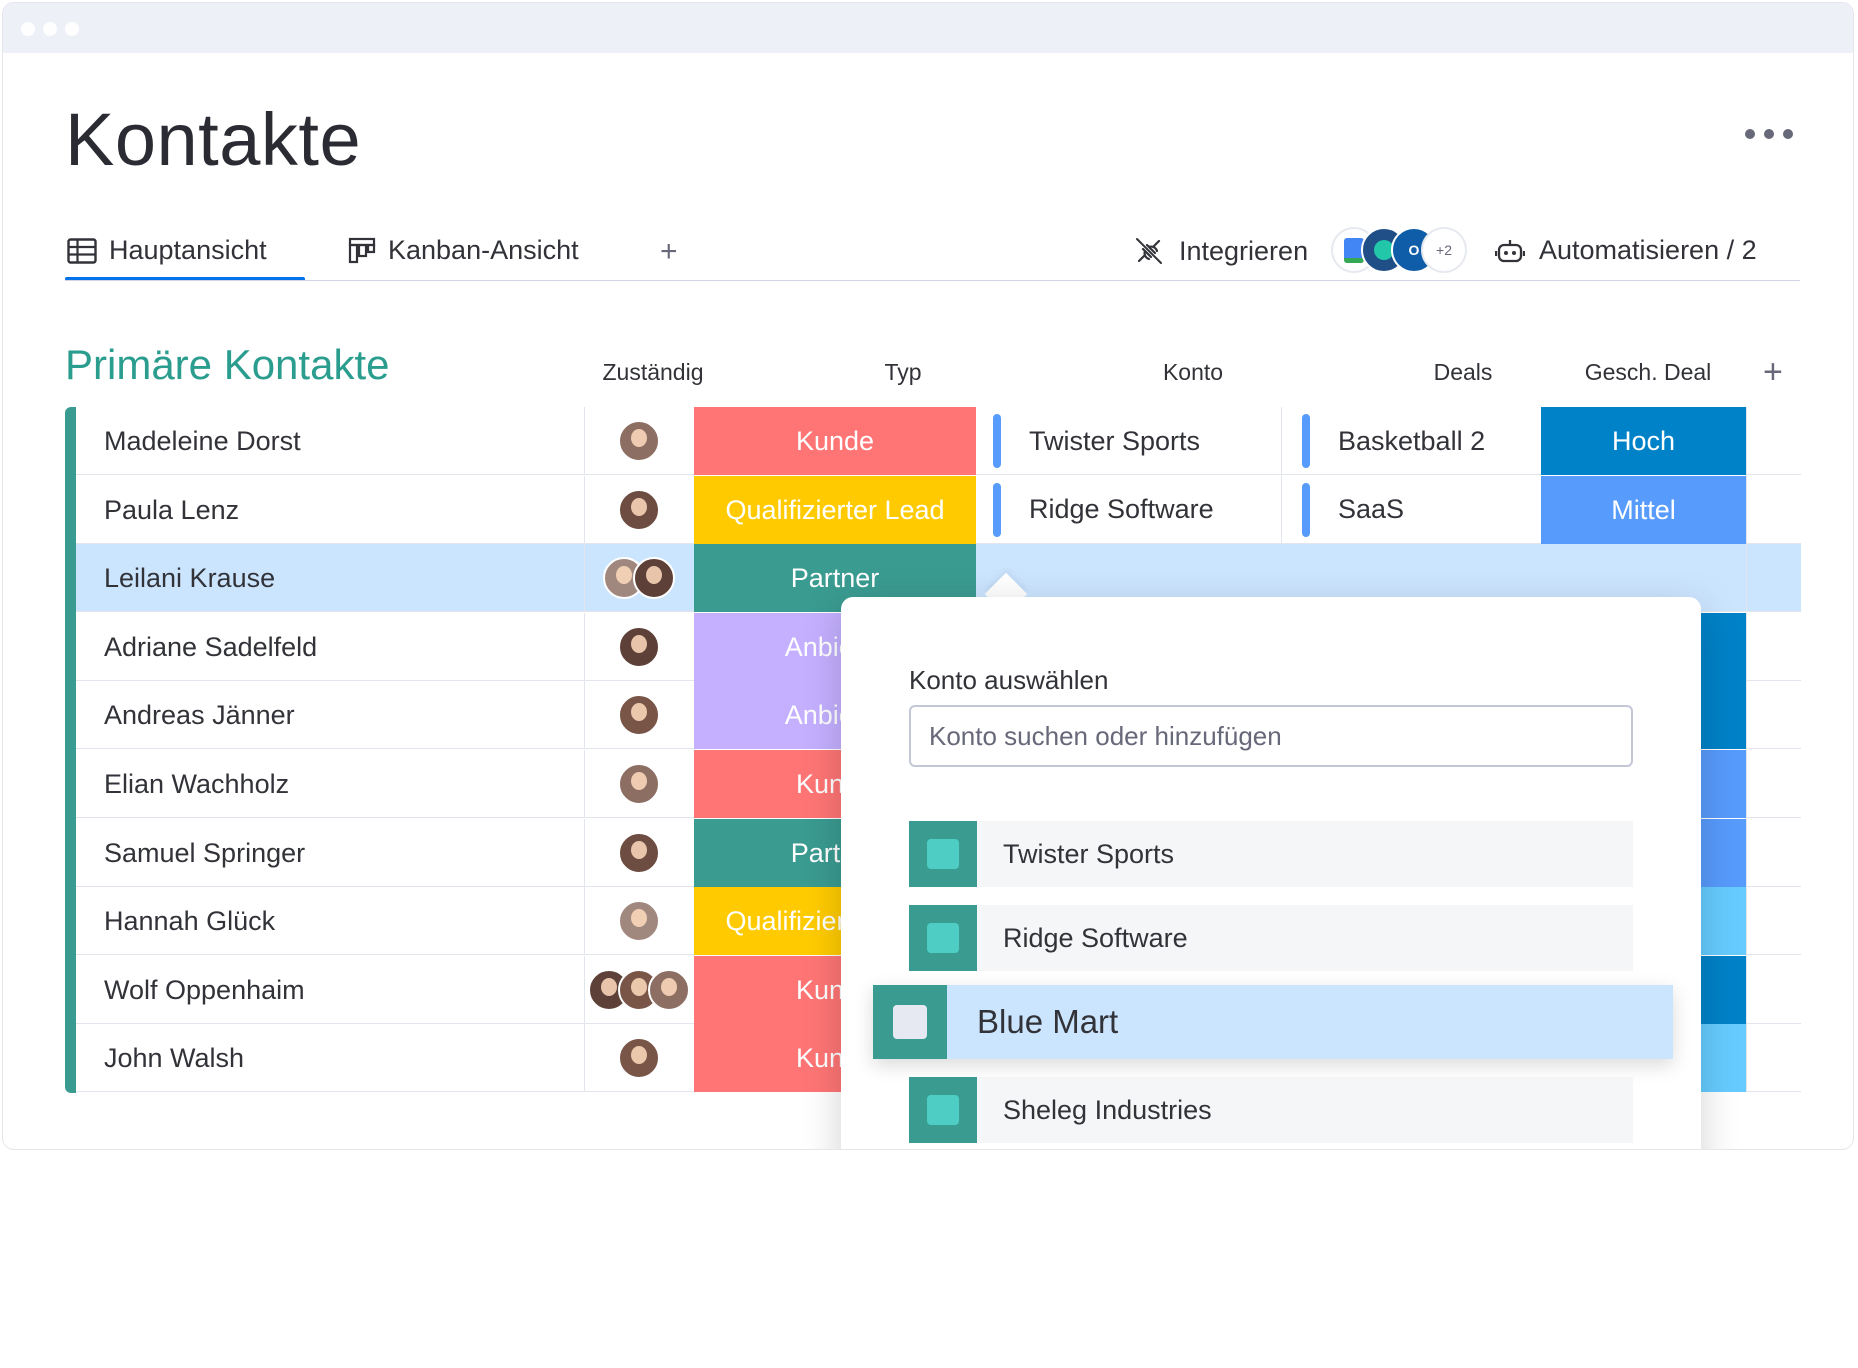 Image resolution: width=1858 pixels, height=1368 pixels. I want to click on integrate-button: Integrieren, so click(1220, 251).